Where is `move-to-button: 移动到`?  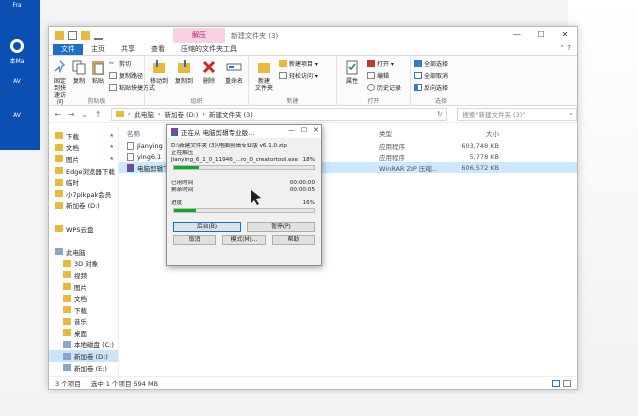
move-to-button: 移动到 is located at coordinates (159, 72).